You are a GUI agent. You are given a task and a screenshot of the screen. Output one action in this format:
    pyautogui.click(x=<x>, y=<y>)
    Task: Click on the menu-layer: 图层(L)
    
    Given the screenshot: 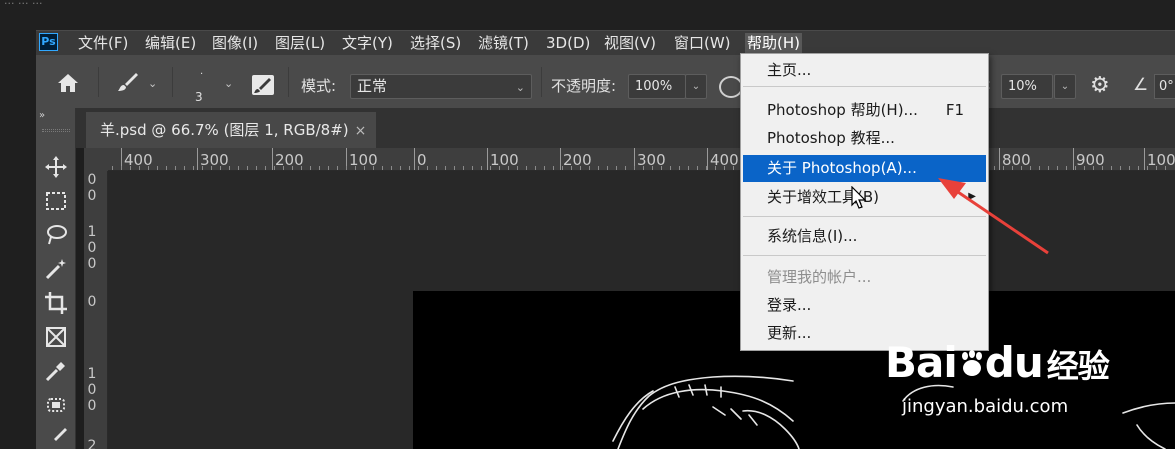 What is the action you would take?
    pyautogui.click(x=300, y=43)
    